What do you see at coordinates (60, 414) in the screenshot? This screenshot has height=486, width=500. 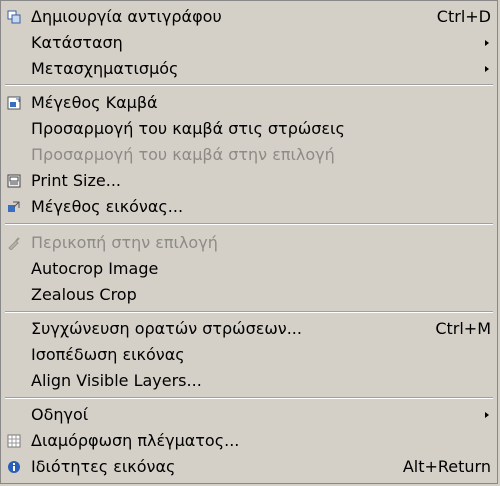 I see `menu-item-label: Οδηγοί` at bounding box center [60, 414].